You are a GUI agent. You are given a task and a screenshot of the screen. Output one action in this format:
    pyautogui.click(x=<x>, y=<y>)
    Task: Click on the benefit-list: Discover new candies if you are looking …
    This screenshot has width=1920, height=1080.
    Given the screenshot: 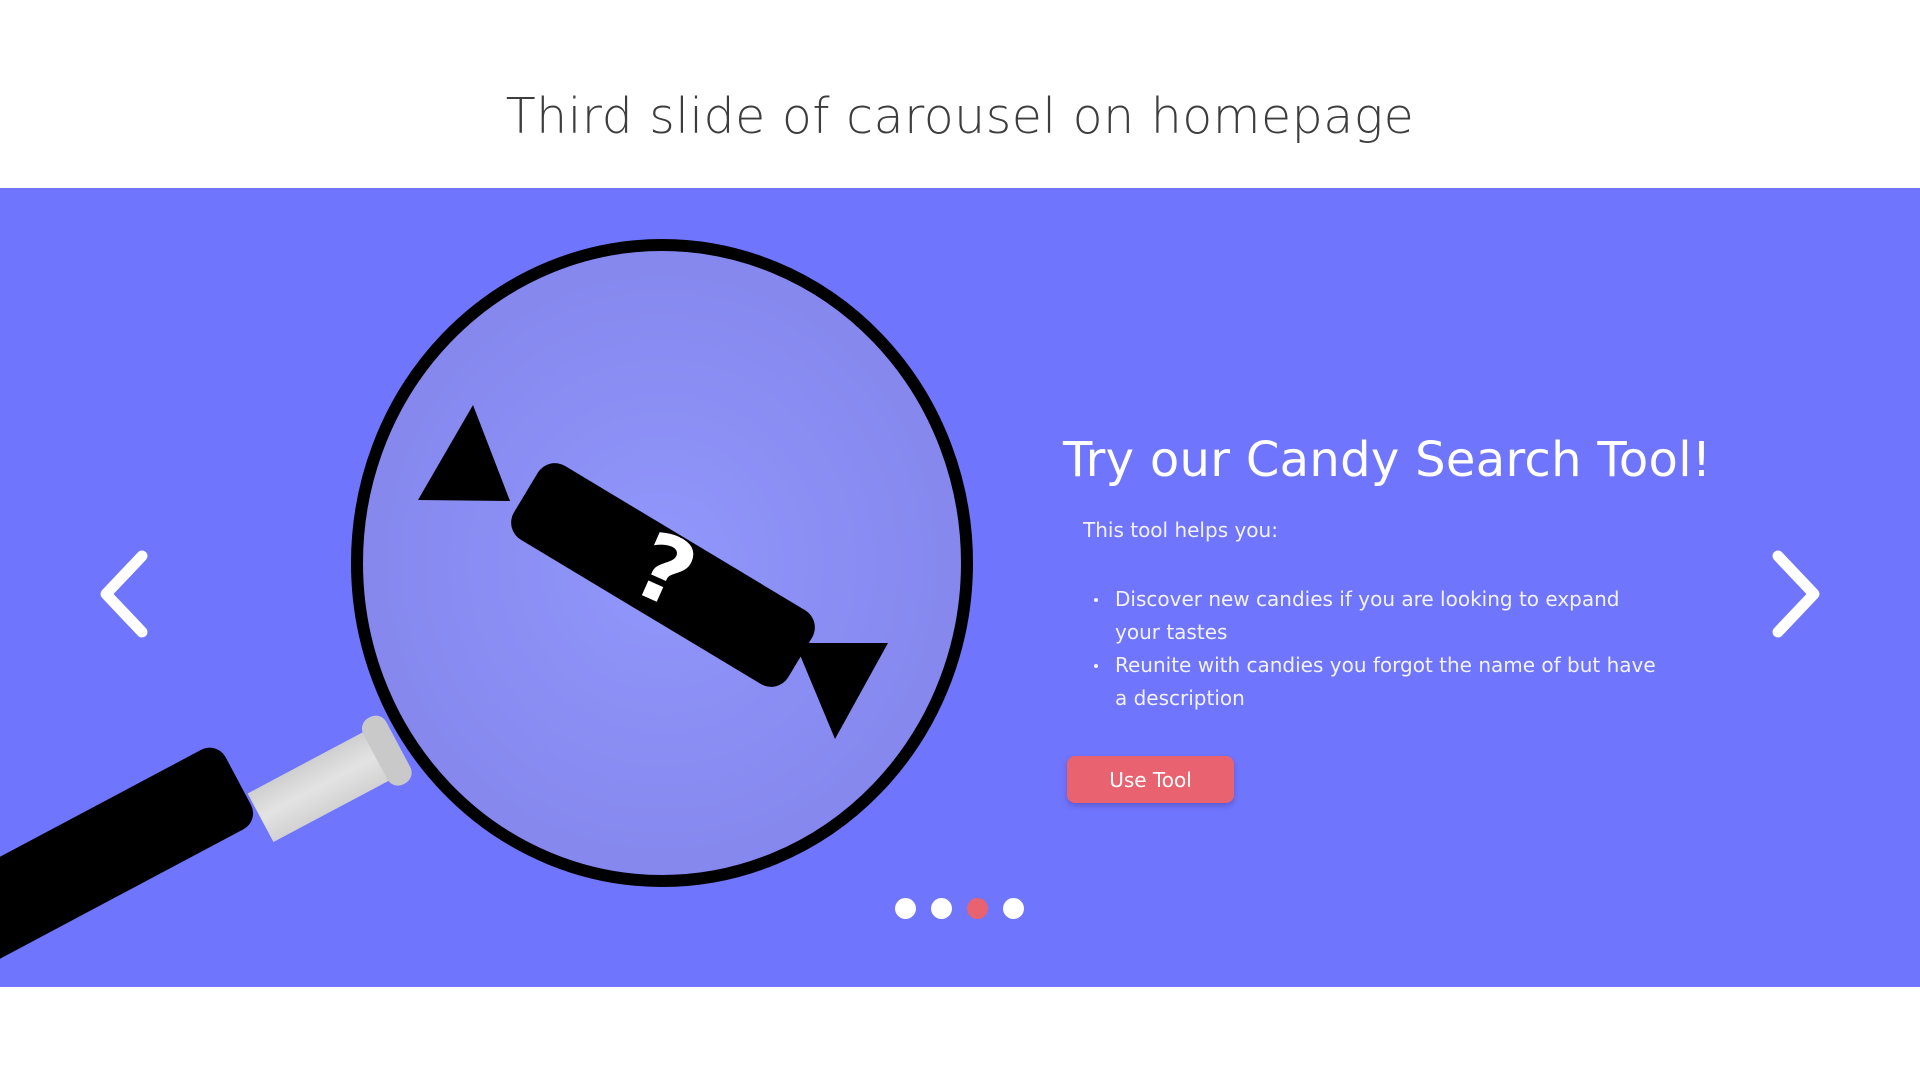 What is the action you would take?
    pyautogui.click(x=1373, y=649)
    